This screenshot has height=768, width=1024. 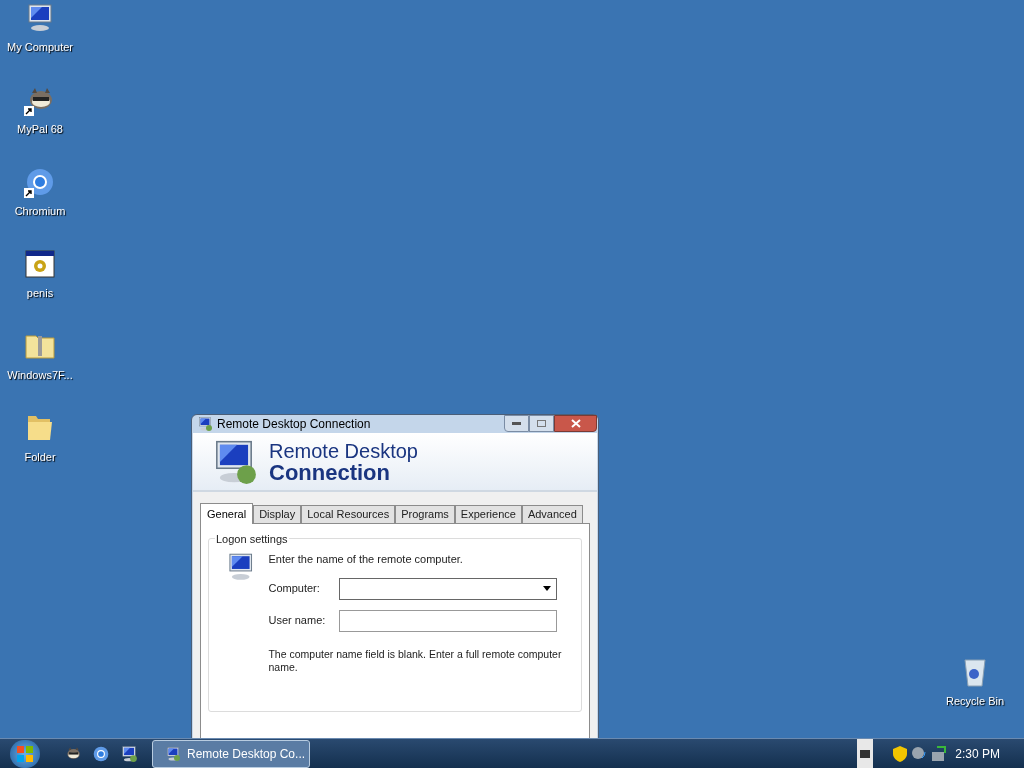 I want to click on tab: Experience, so click(x=488, y=514).